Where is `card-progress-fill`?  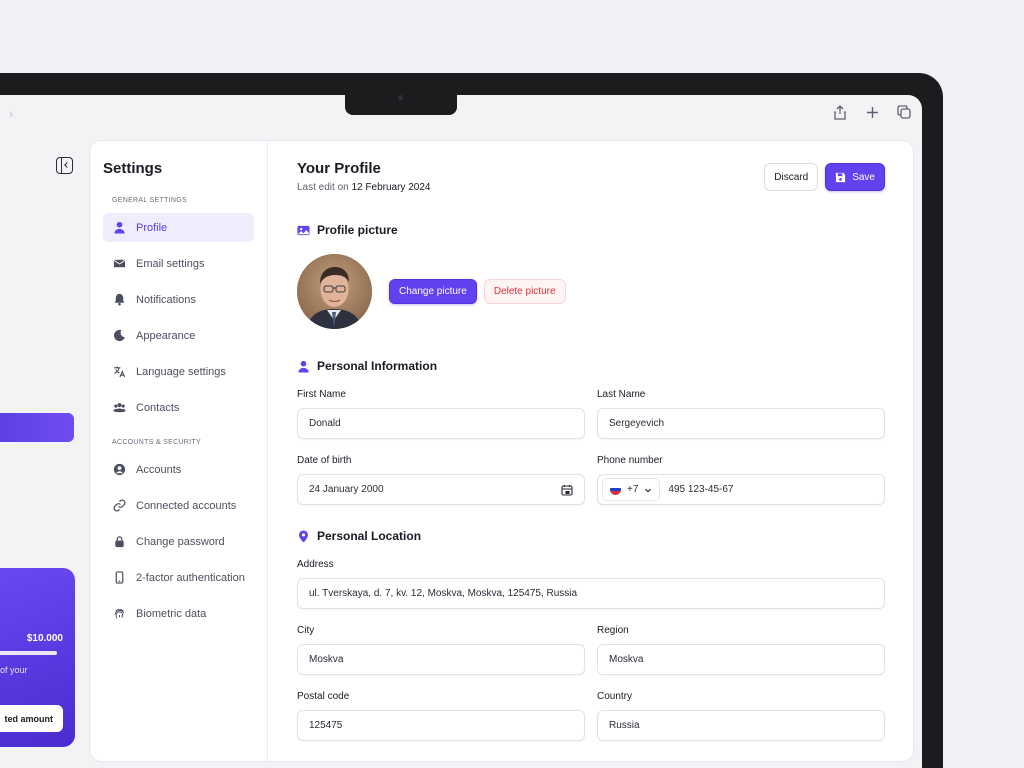 card-progress-fill is located at coordinates (28, 653).